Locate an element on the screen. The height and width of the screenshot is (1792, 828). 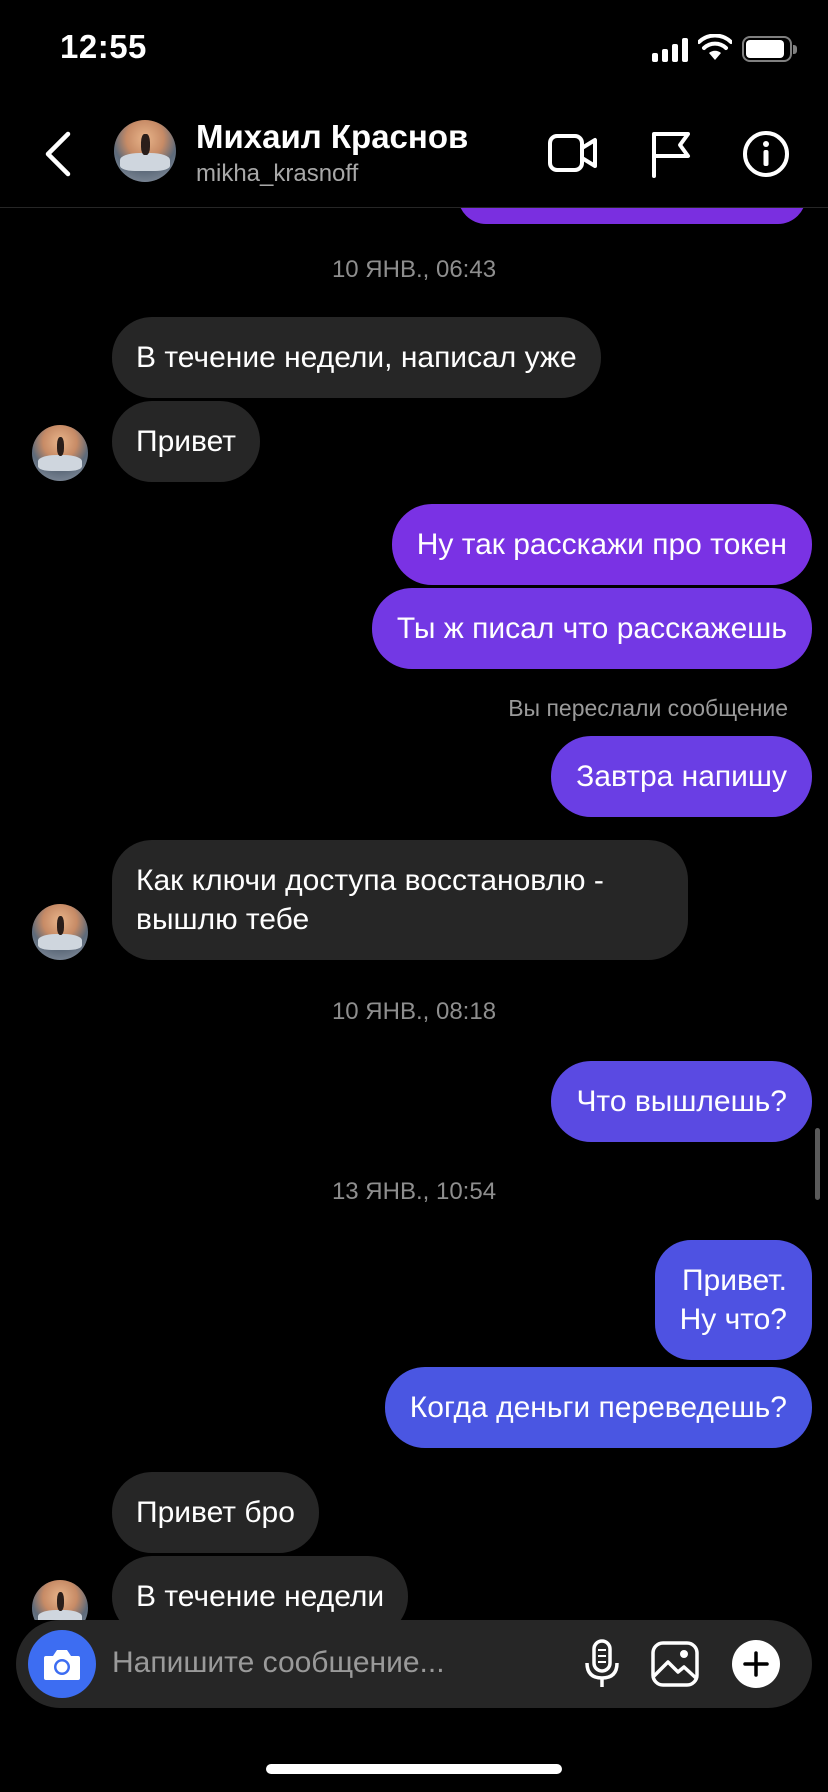
chat-header: Михаил Краснов mikha_krasnoff is located at coordinates (414, 154).